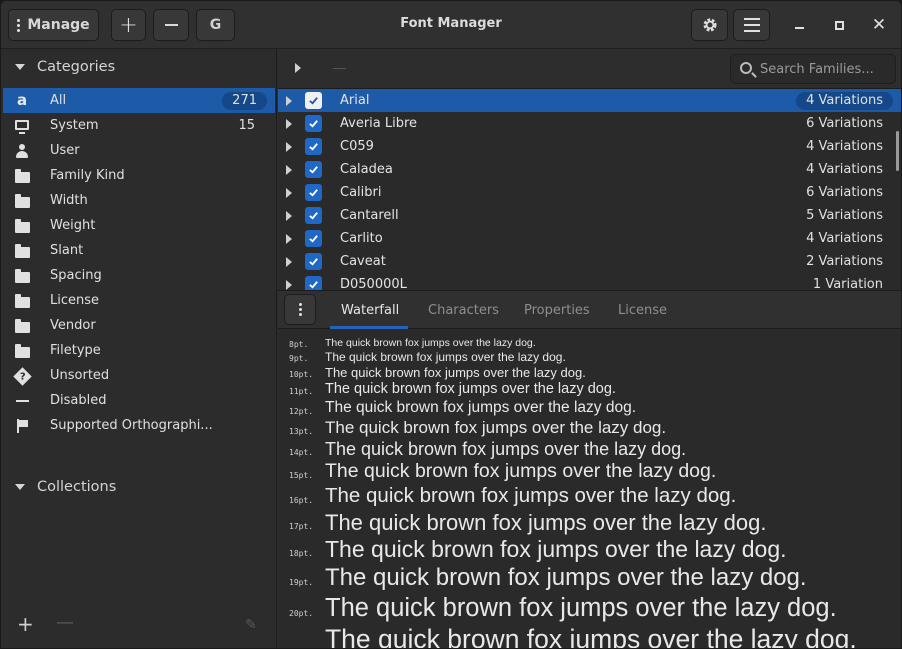 Image resolution: width=902 pixels, height=649 pixels. What do you see at coordinates (751, 25) in the screenshot?
I see `main-menu-button` at bounding box center [751, 25].